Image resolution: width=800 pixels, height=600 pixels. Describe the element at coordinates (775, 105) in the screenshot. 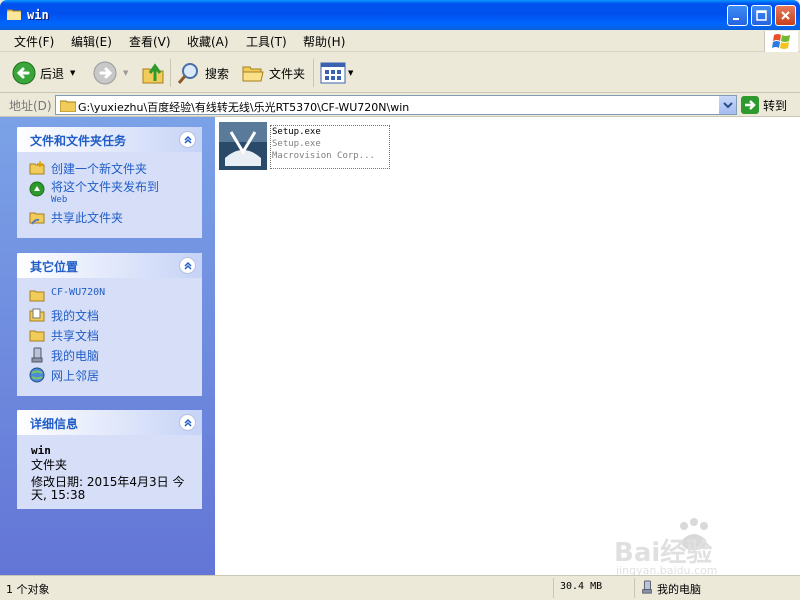

I see `go-button: 转到` at that location.